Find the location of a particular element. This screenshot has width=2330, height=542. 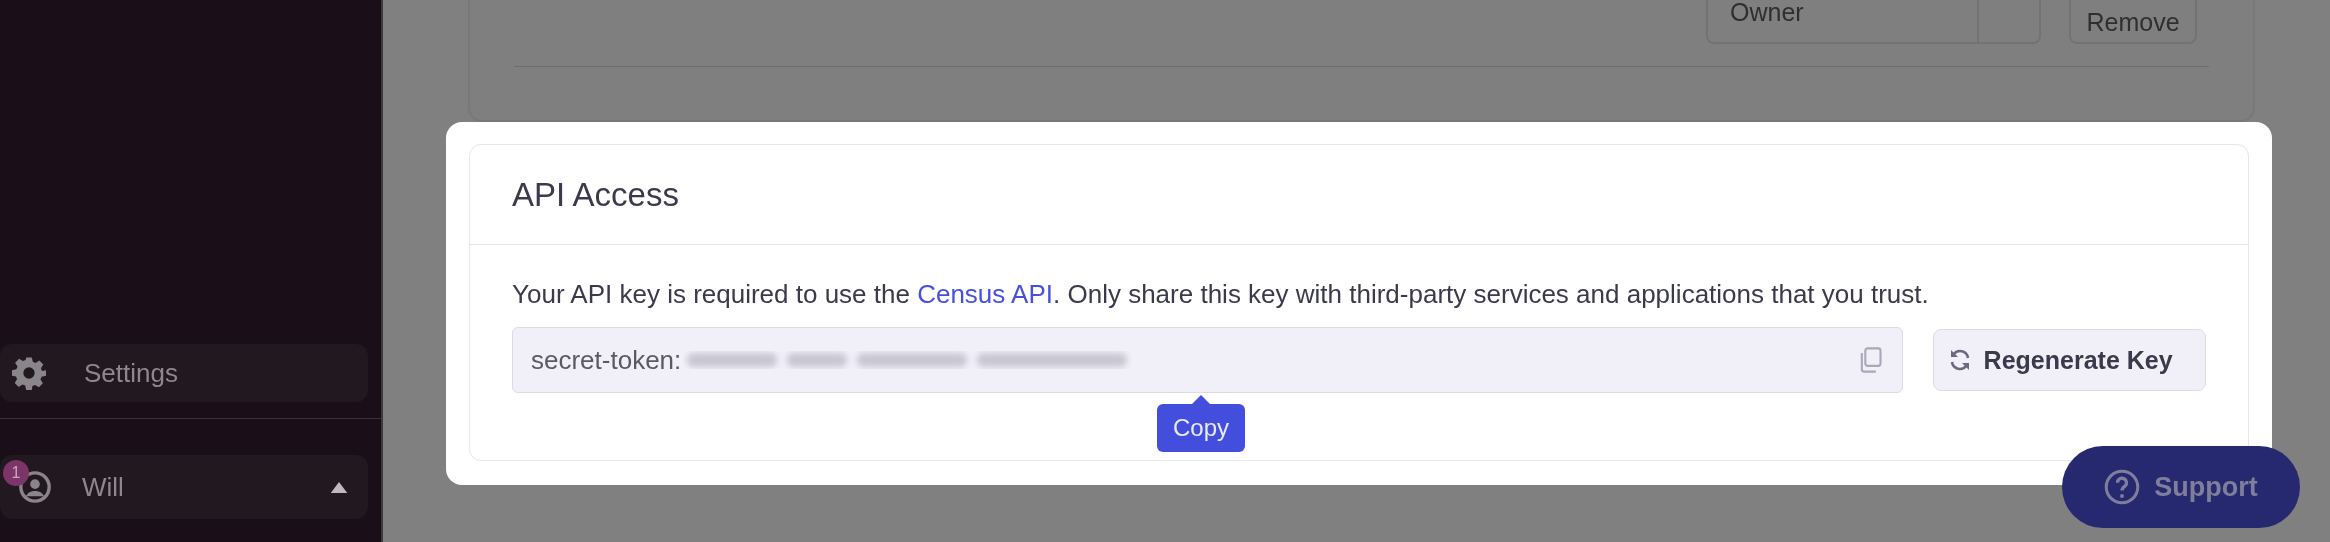

remove-button: Remove is located at coordinates (2133, 22).